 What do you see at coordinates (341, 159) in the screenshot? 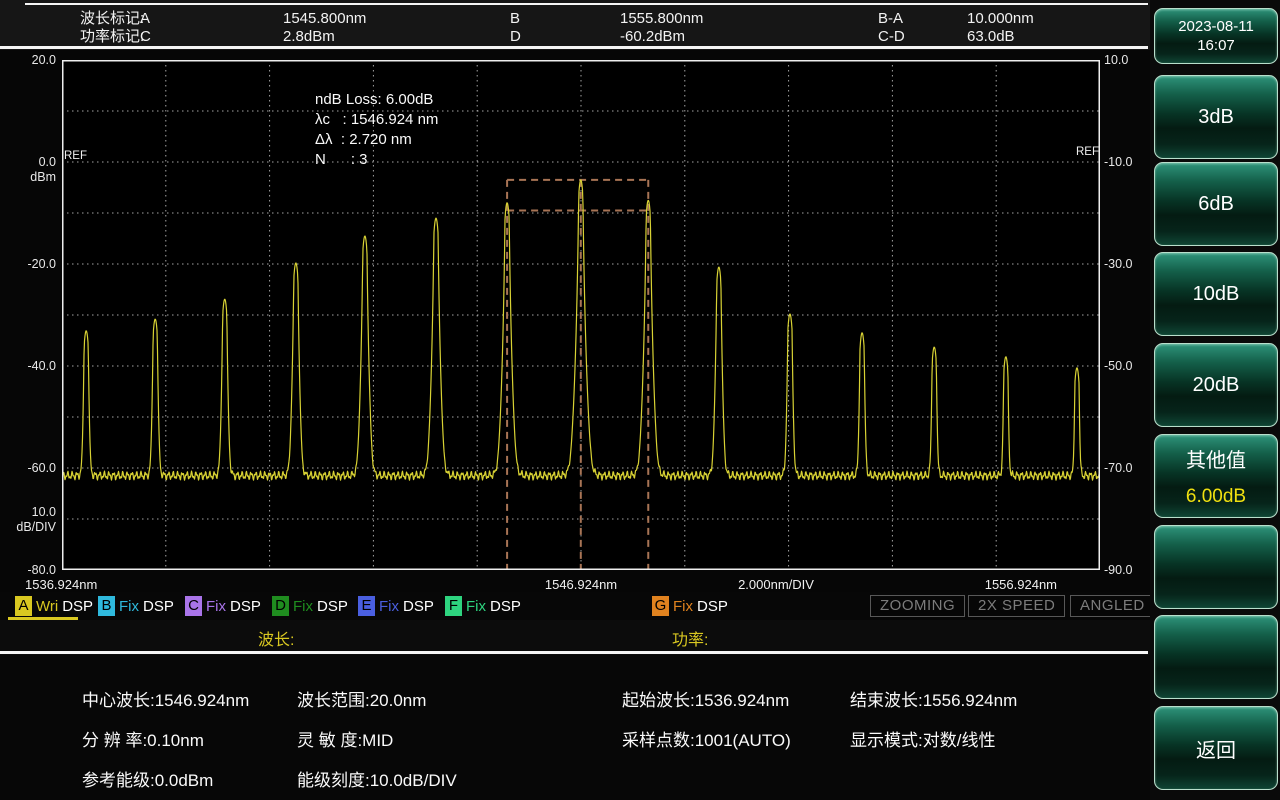
I see `annotation-line: N : 3` at bounding box center [341, 159].